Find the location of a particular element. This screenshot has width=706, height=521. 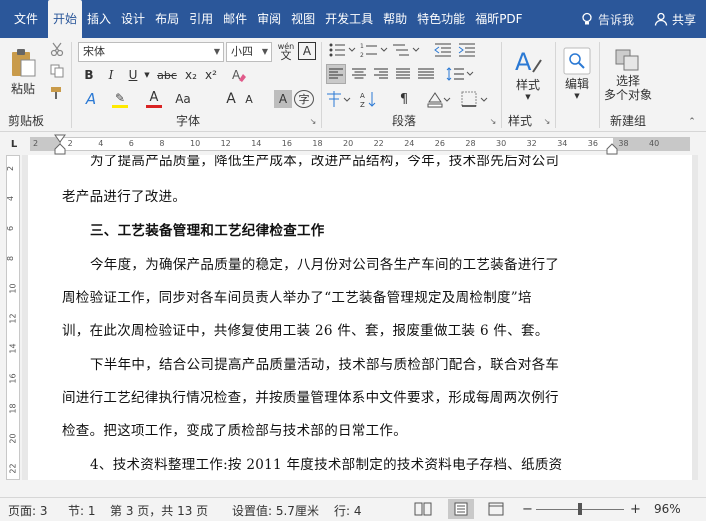

status-row: 行: 4 is located at coordinates (348, 510).